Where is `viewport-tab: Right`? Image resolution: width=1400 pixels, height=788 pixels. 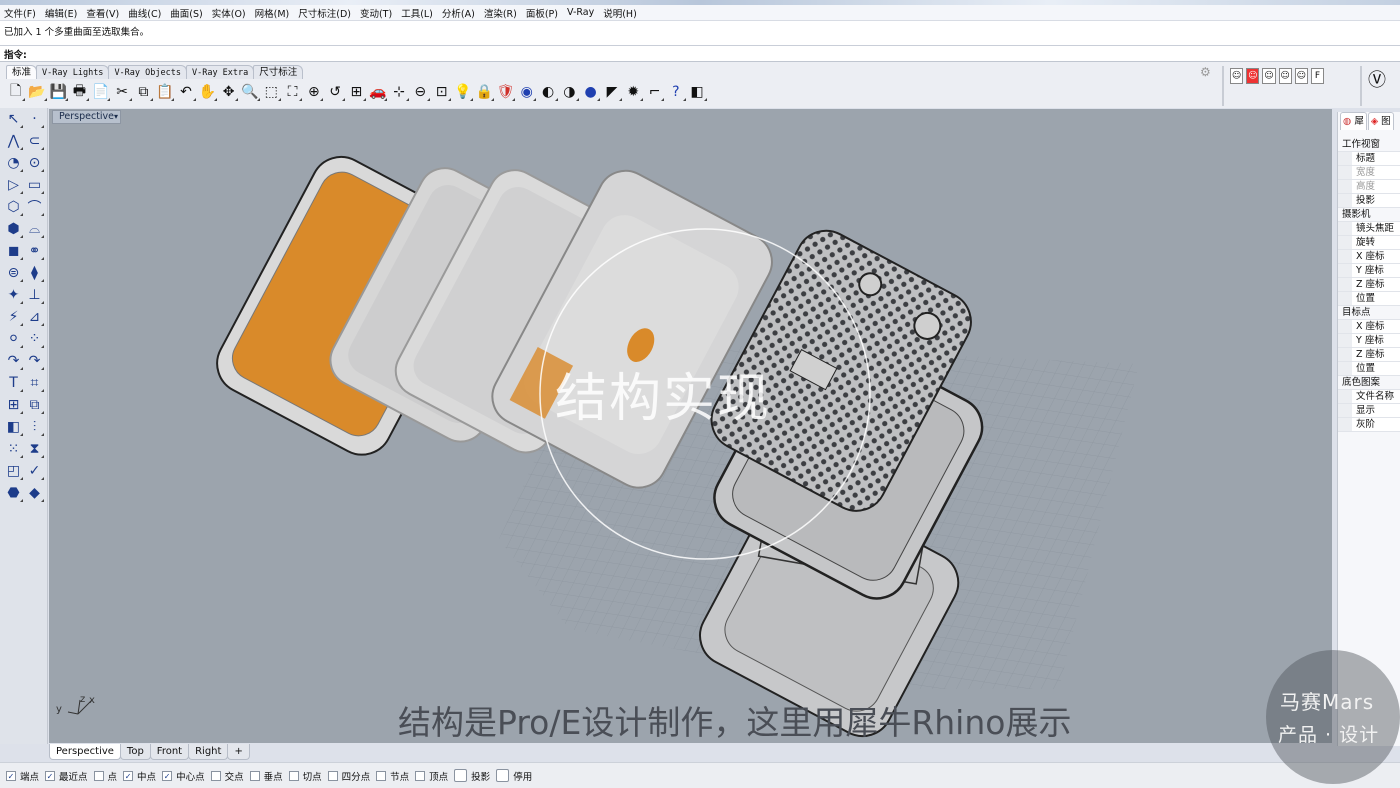 viewport-tab: Right is located at coordinates (208, 752).